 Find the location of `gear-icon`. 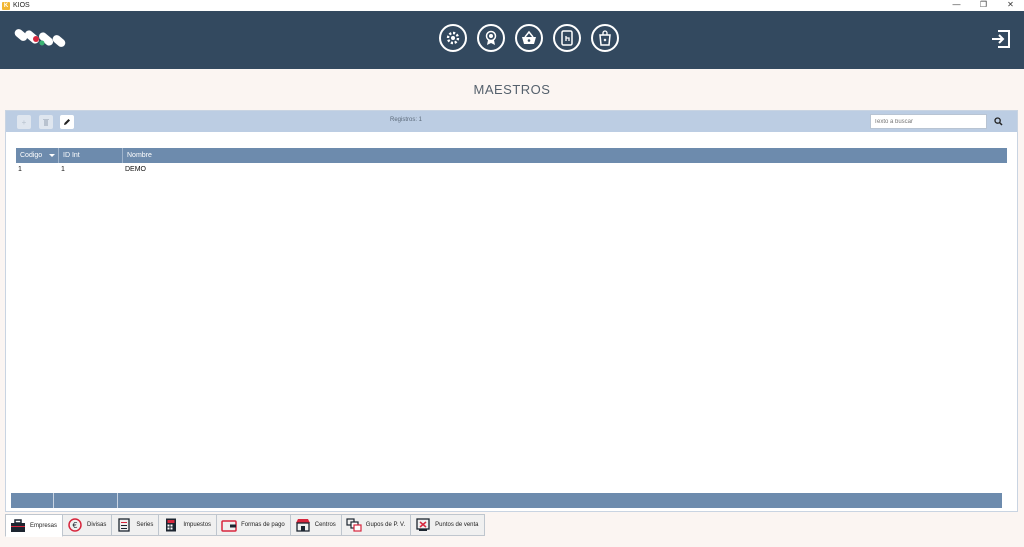

gear-icon is located at coordinates (453, 38).